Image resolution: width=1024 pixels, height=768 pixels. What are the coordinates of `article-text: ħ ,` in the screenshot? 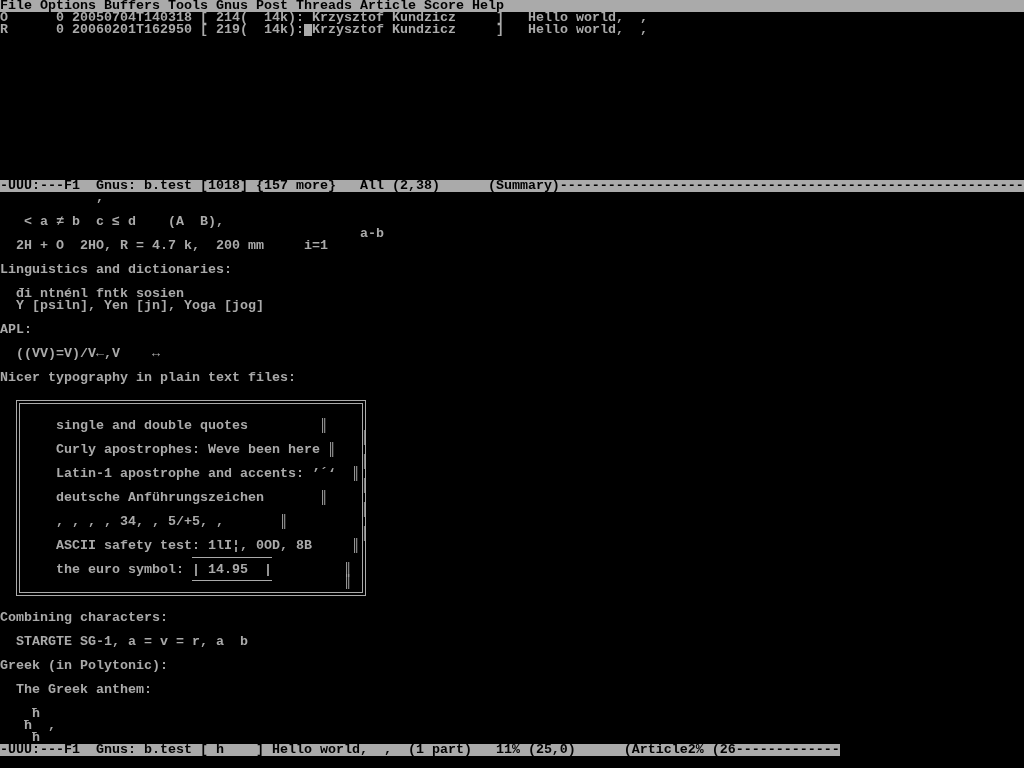 It's located at (40, 726).